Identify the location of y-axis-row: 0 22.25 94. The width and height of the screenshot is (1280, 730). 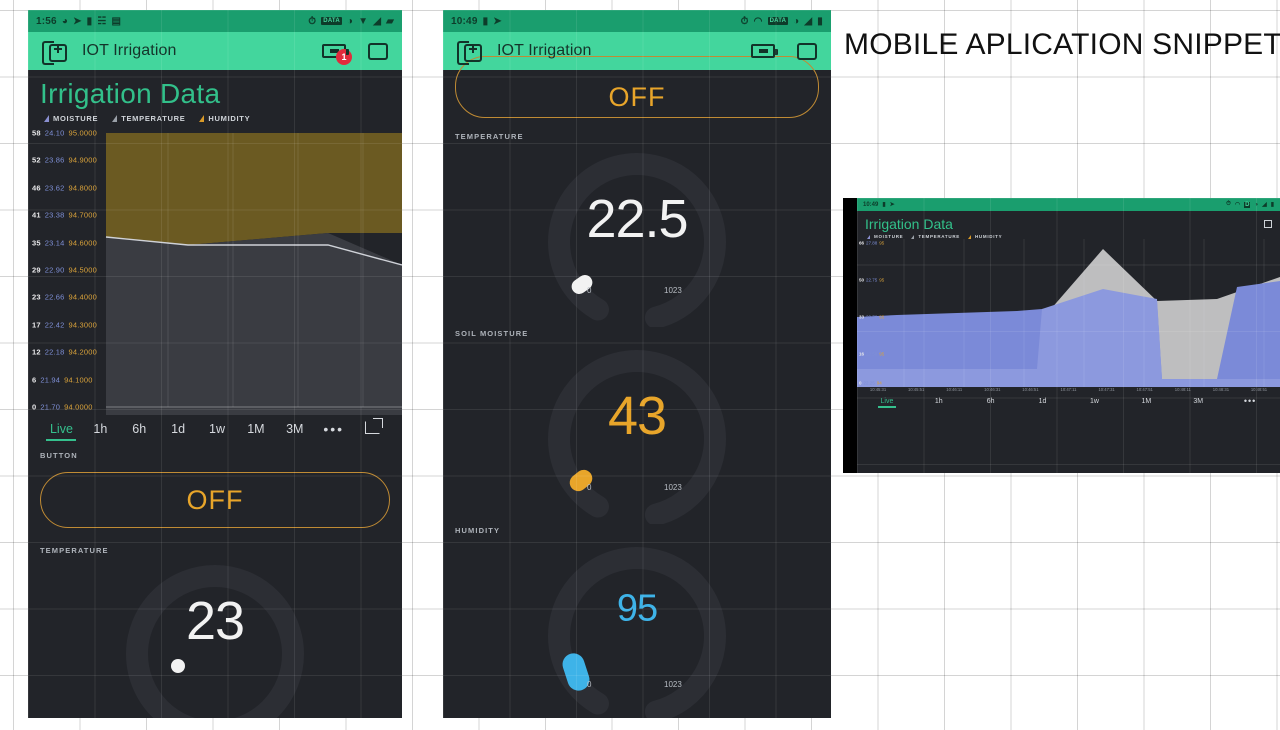
(870, 383).